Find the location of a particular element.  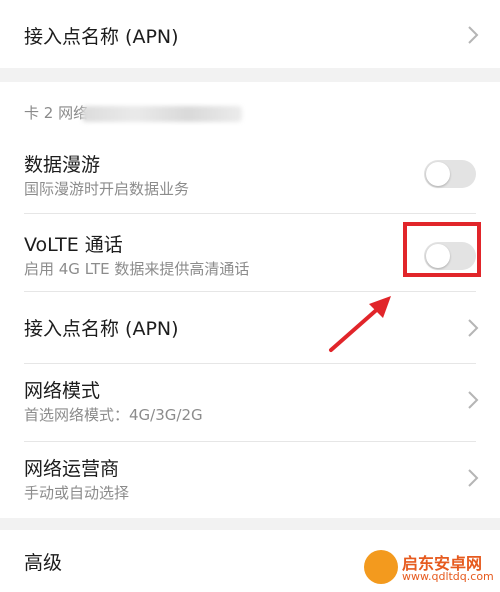

android-logo-icon is located at coordinates (381, 567).